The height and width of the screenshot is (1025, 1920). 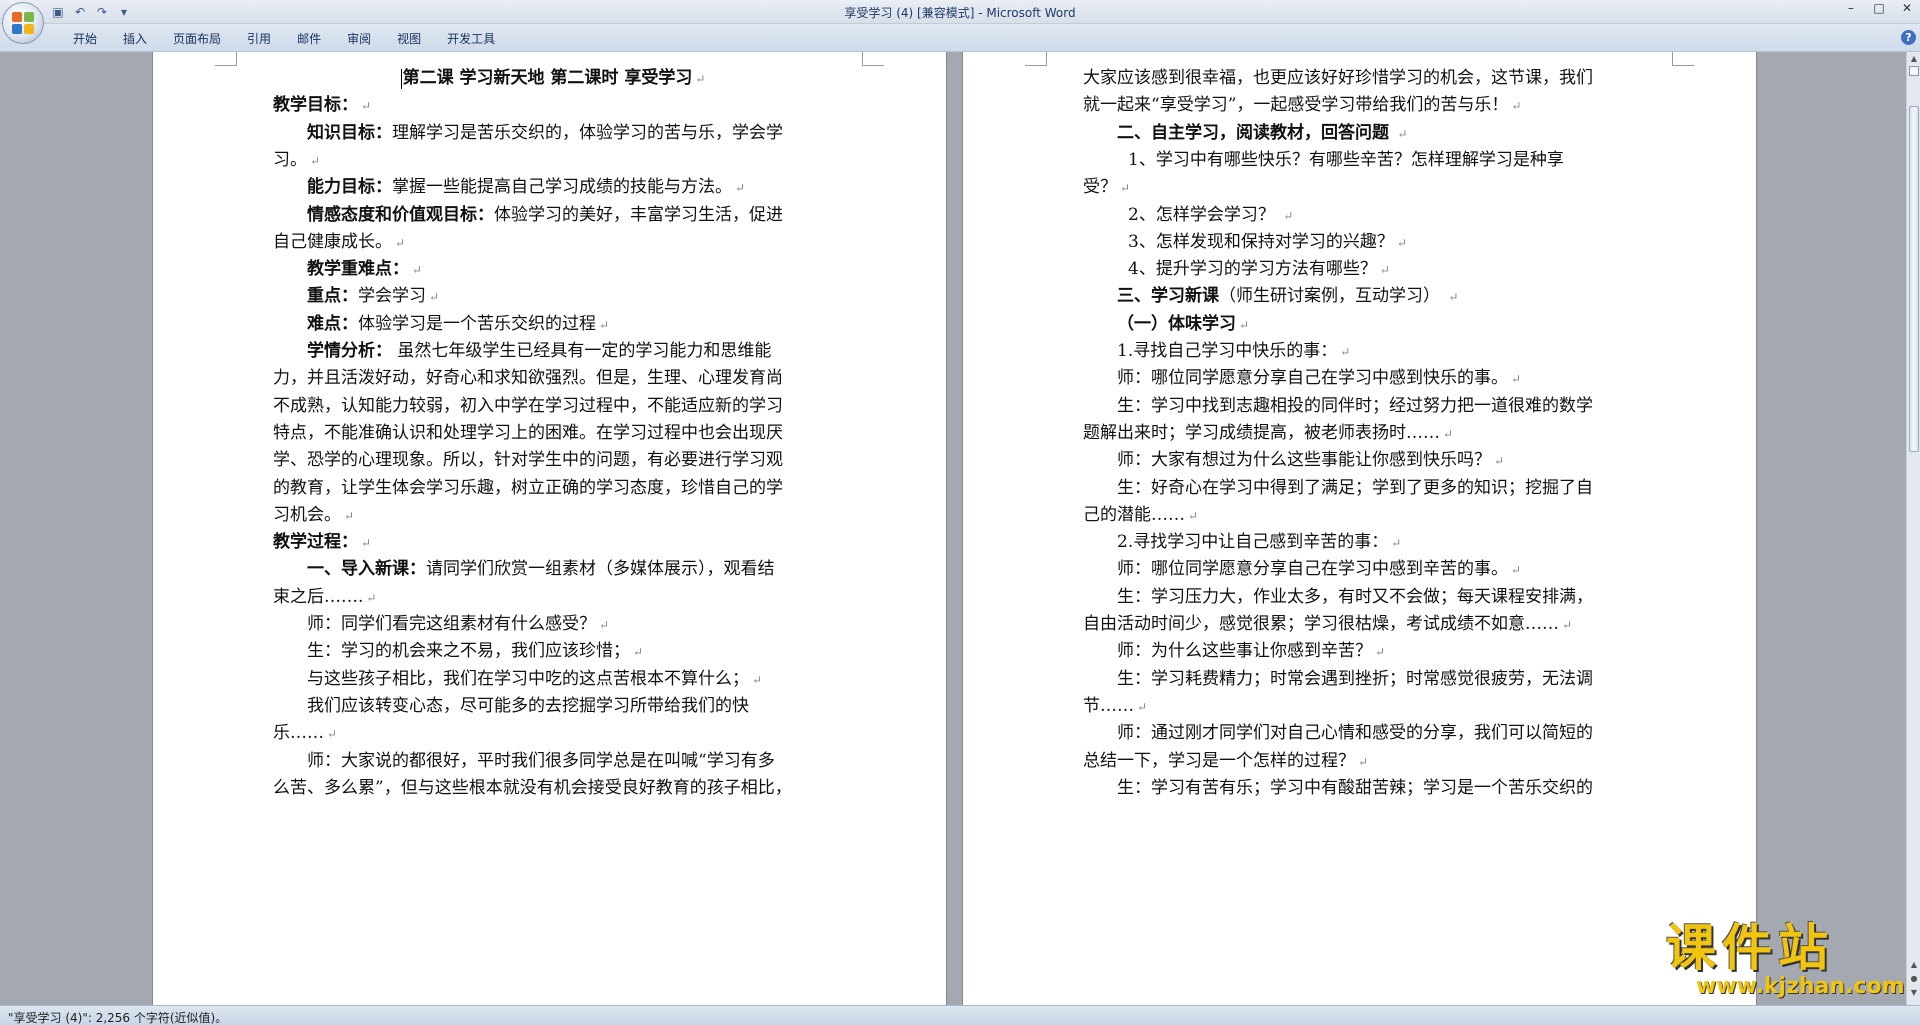 What do you see at coordinates (545, 133) in the screenshot?
I see `document-line: 知识目标：理解学习是苦乐交织的，体验学习的苦与乐，学会学` at bounding box center [545, 133].